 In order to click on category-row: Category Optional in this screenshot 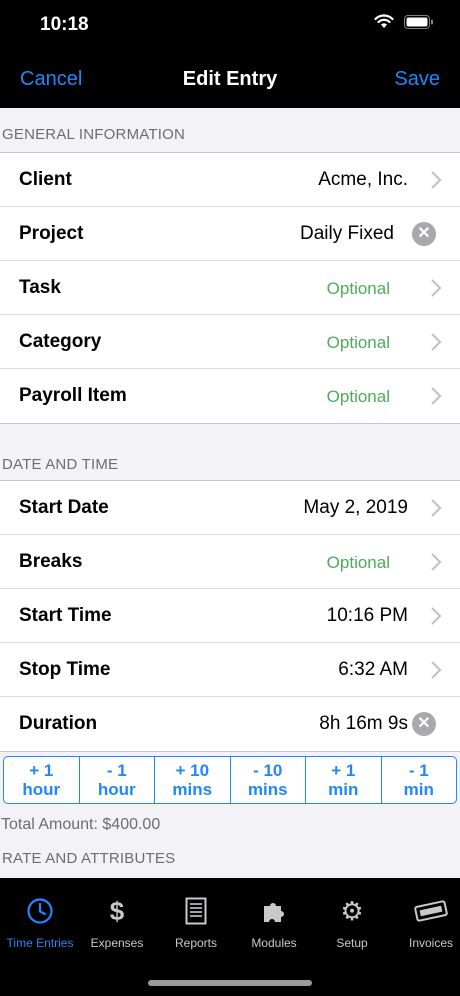, I will do `click(230, 342)`.